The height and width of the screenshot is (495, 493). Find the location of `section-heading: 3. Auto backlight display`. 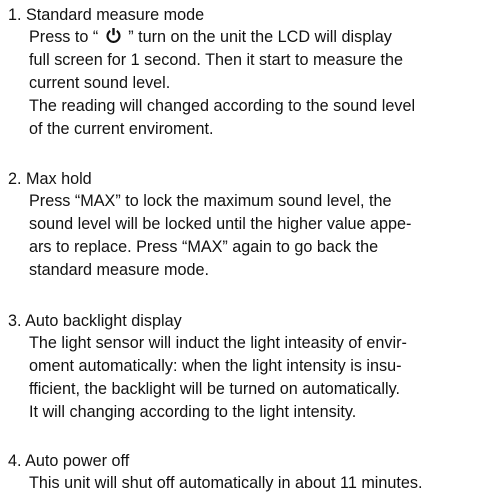

section-heading: 3. Auto backlight display is located at coordinates (95, 321).